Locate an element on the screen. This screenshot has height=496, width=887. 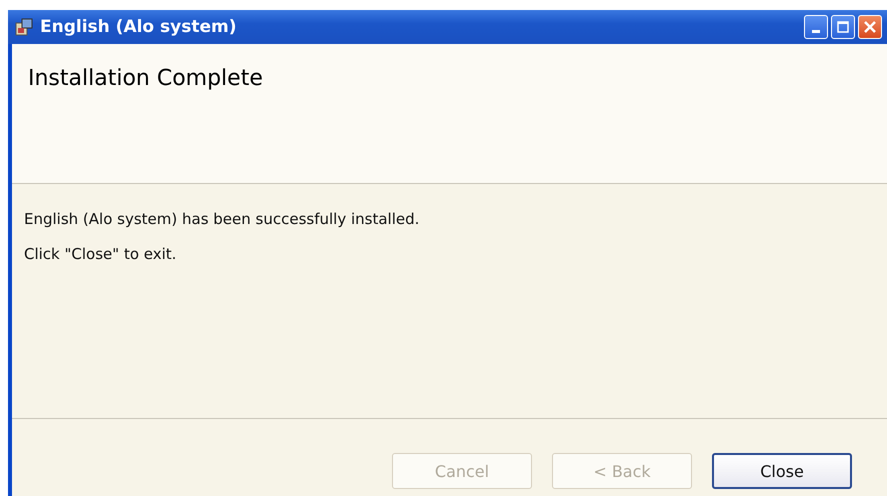
installer-icon is located at coordinates (24, 27).